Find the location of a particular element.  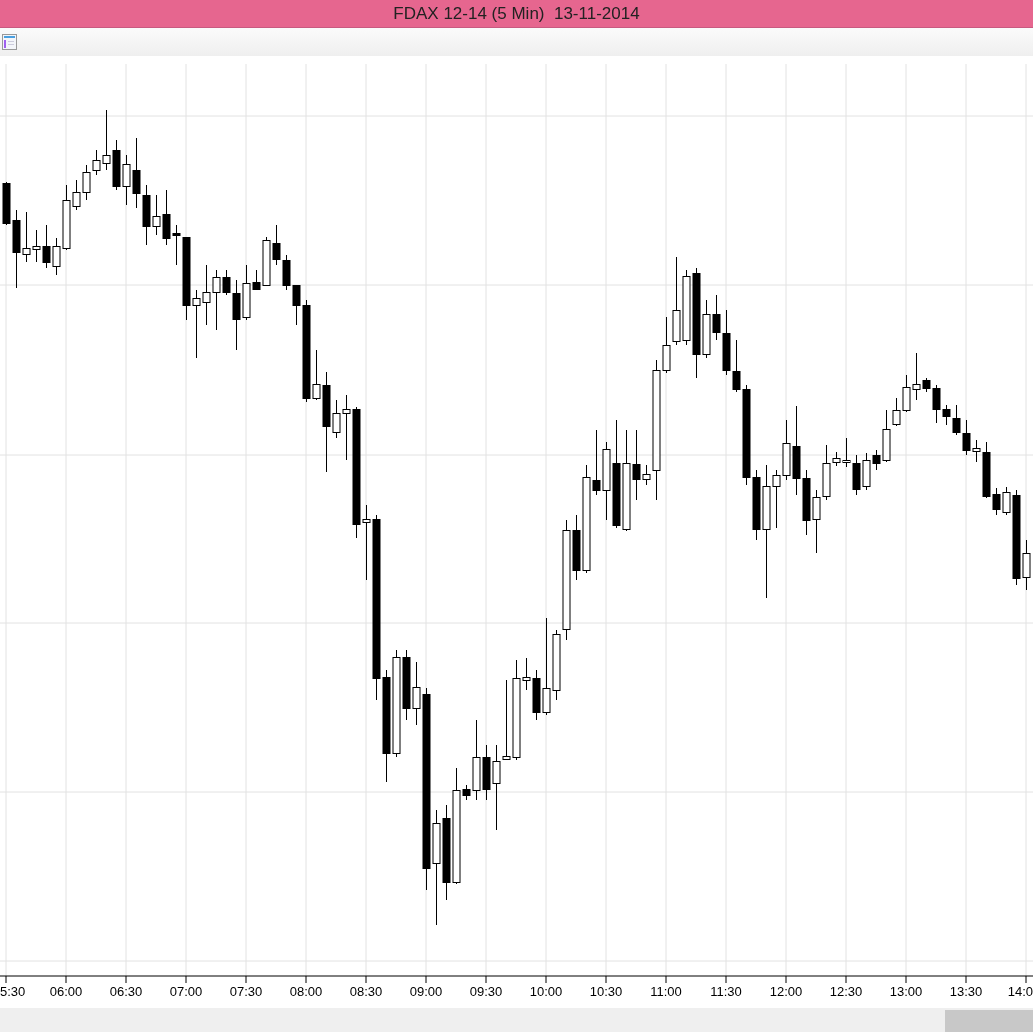

x-axis-label: 14:0 is located at coordinates (1020, 992).